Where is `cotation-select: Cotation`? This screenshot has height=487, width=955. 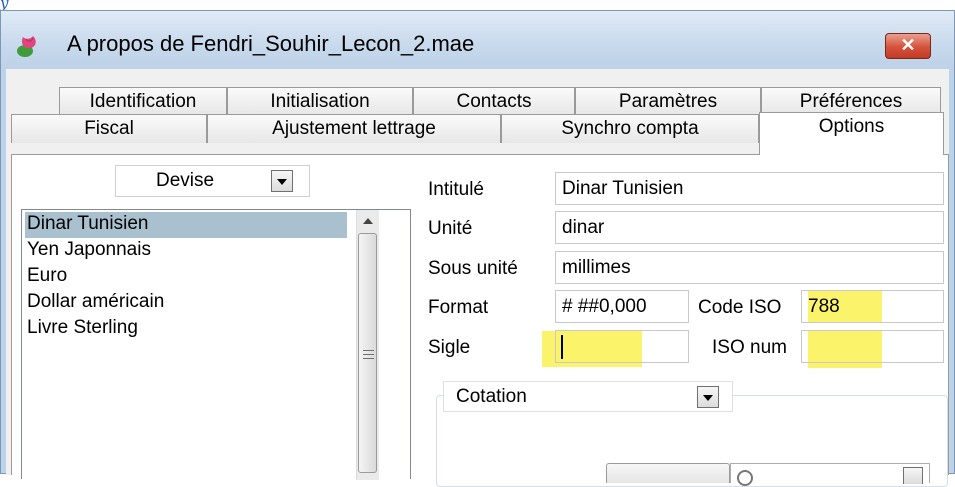
cotation-select: Cotation is located at coordinates (588, 396).